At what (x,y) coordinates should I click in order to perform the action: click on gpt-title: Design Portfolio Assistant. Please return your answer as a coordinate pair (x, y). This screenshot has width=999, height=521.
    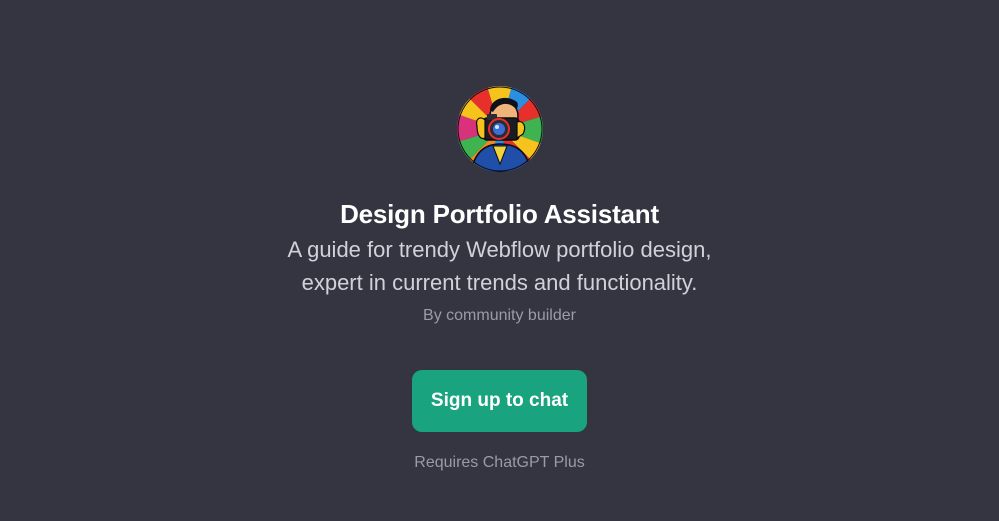
    Looking at the image, I should click on (499, 214).